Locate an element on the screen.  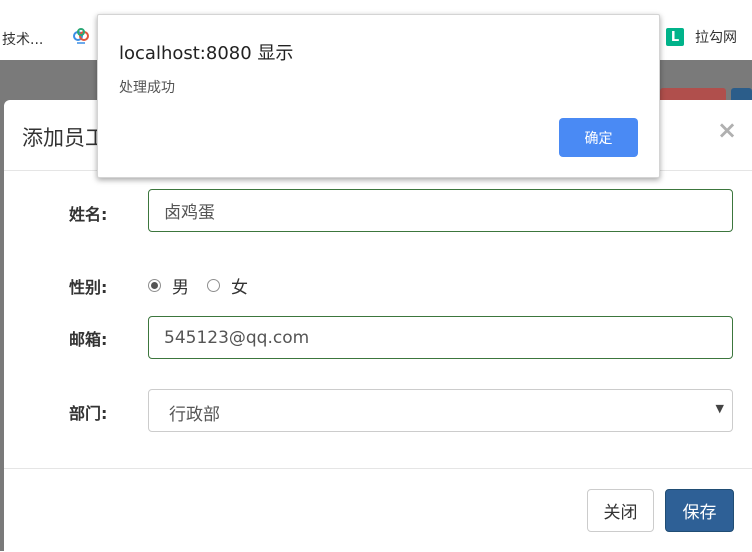
lagou-logo-icon: L is located at coordinates (675, 37).